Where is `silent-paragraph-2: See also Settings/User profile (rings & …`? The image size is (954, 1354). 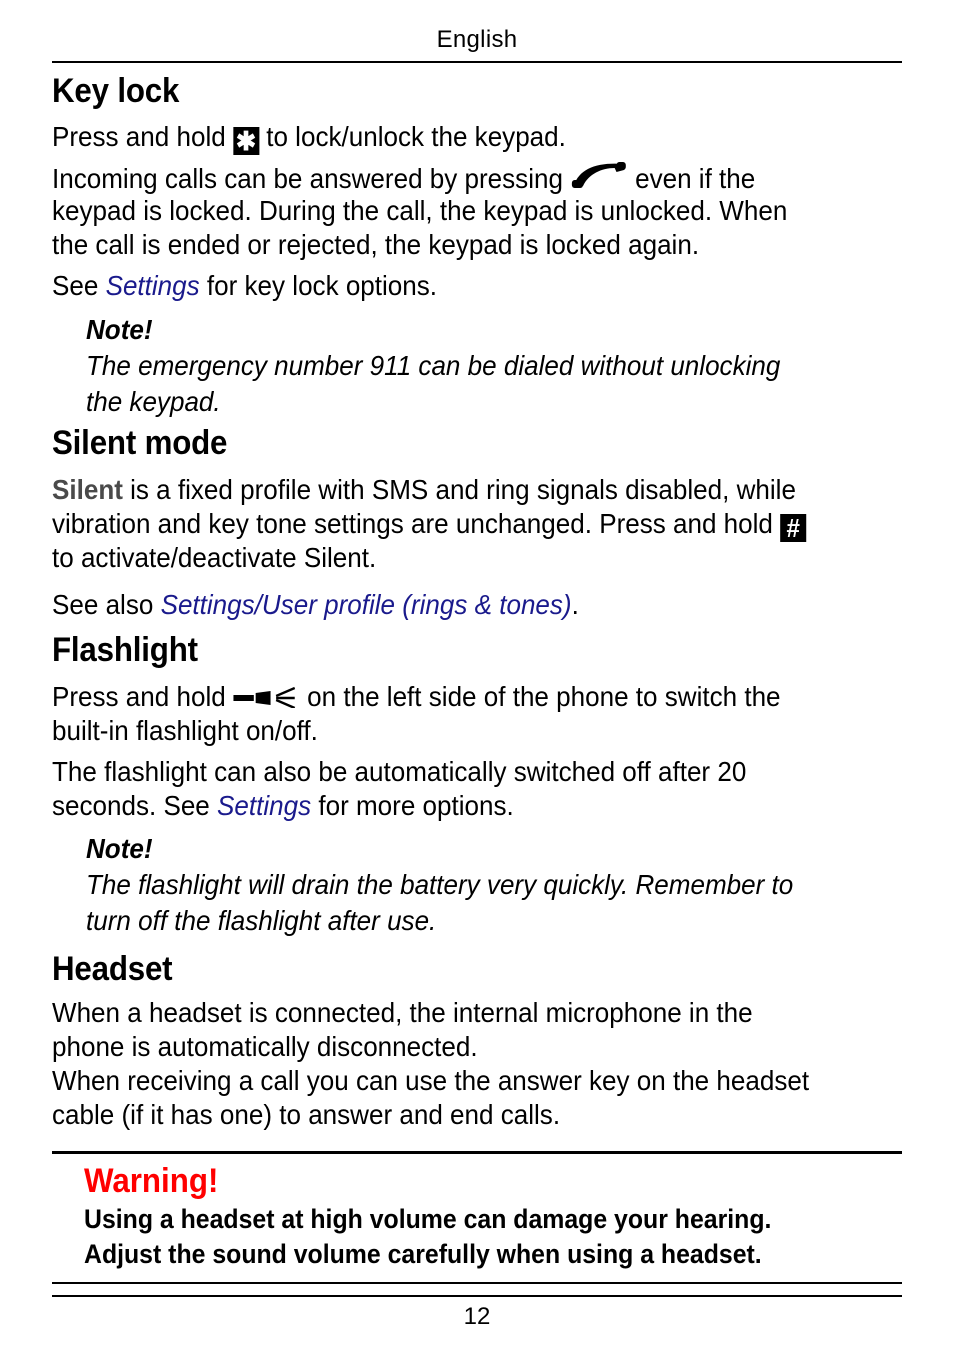
silent-paragraph-2: See also Settings/User profile (rings & … is located at coordinates (315, 605).